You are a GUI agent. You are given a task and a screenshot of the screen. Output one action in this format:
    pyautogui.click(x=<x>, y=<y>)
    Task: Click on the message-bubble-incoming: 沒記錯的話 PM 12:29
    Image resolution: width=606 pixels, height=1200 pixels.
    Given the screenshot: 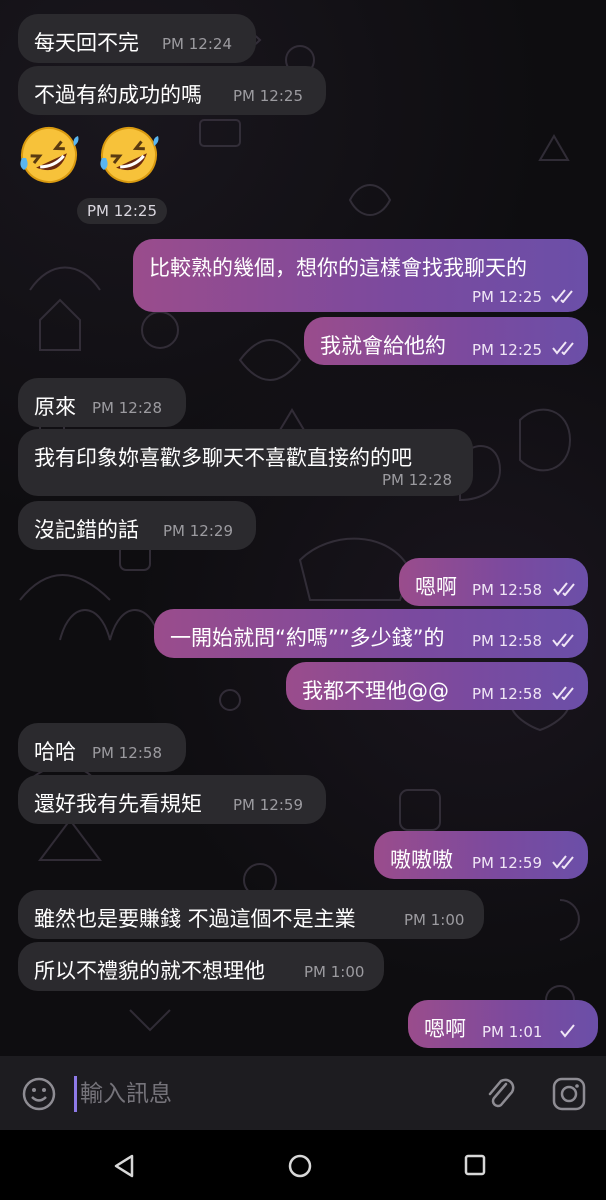 What is the action you would take?
    pyautogui.click(x=137, y=525)
    